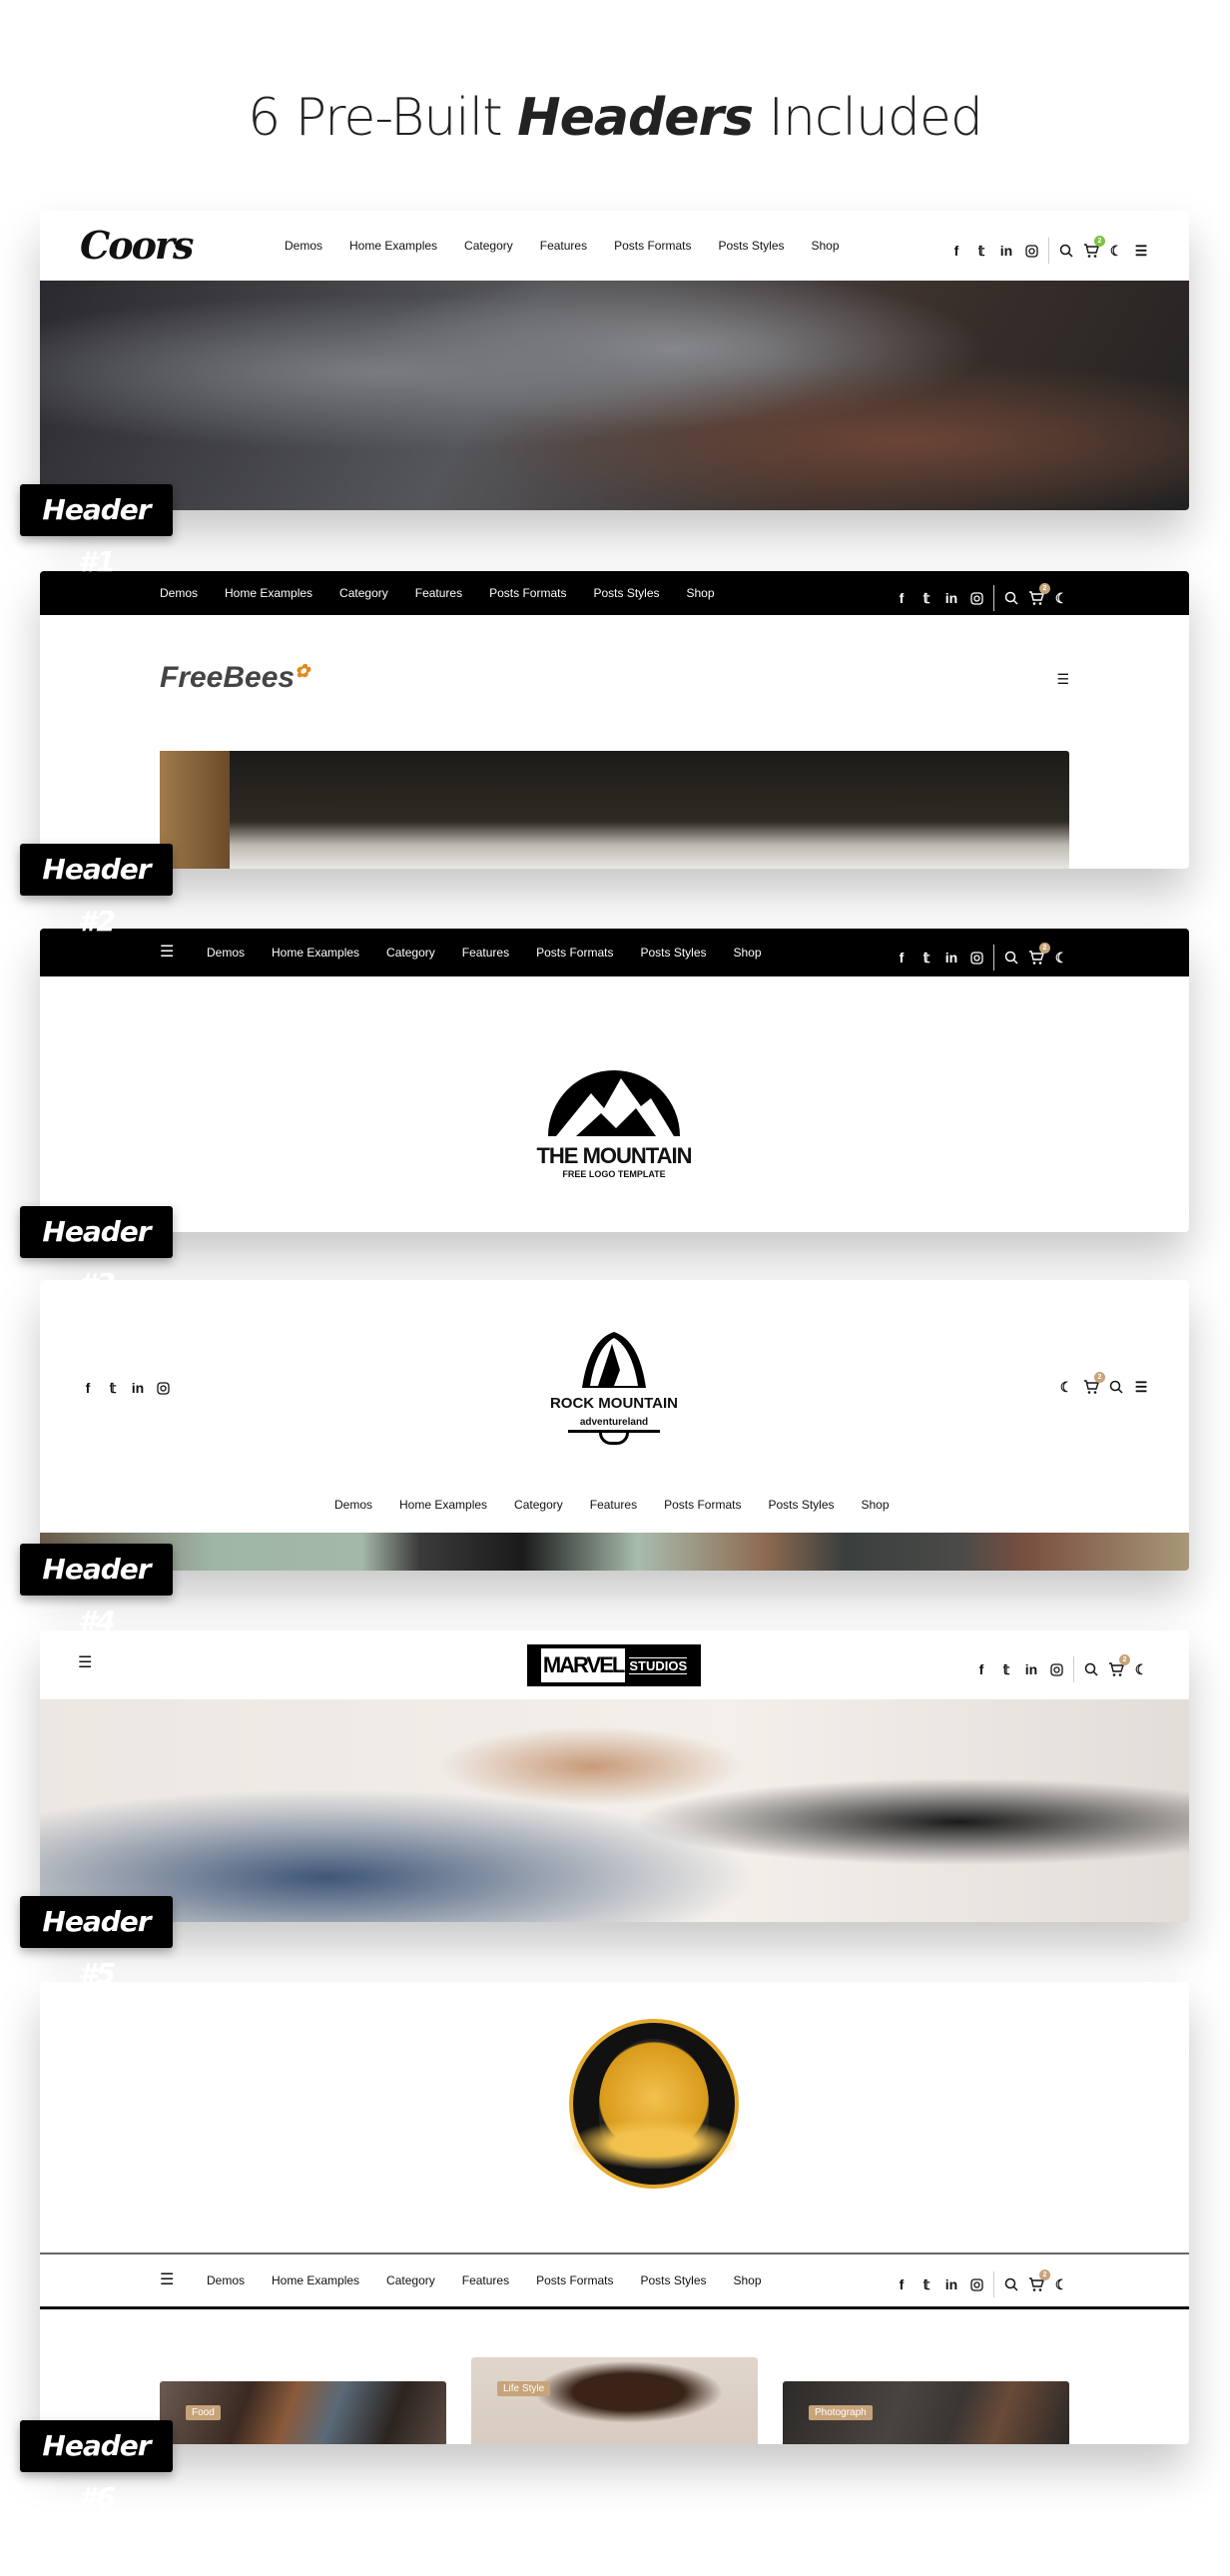 The height and width of the screenshot is (2576, 1230). What do you see at coordinates (524, 2388) in the screenshot?
I see `category-tag: Life Style` at bounding box center [524, 2388].